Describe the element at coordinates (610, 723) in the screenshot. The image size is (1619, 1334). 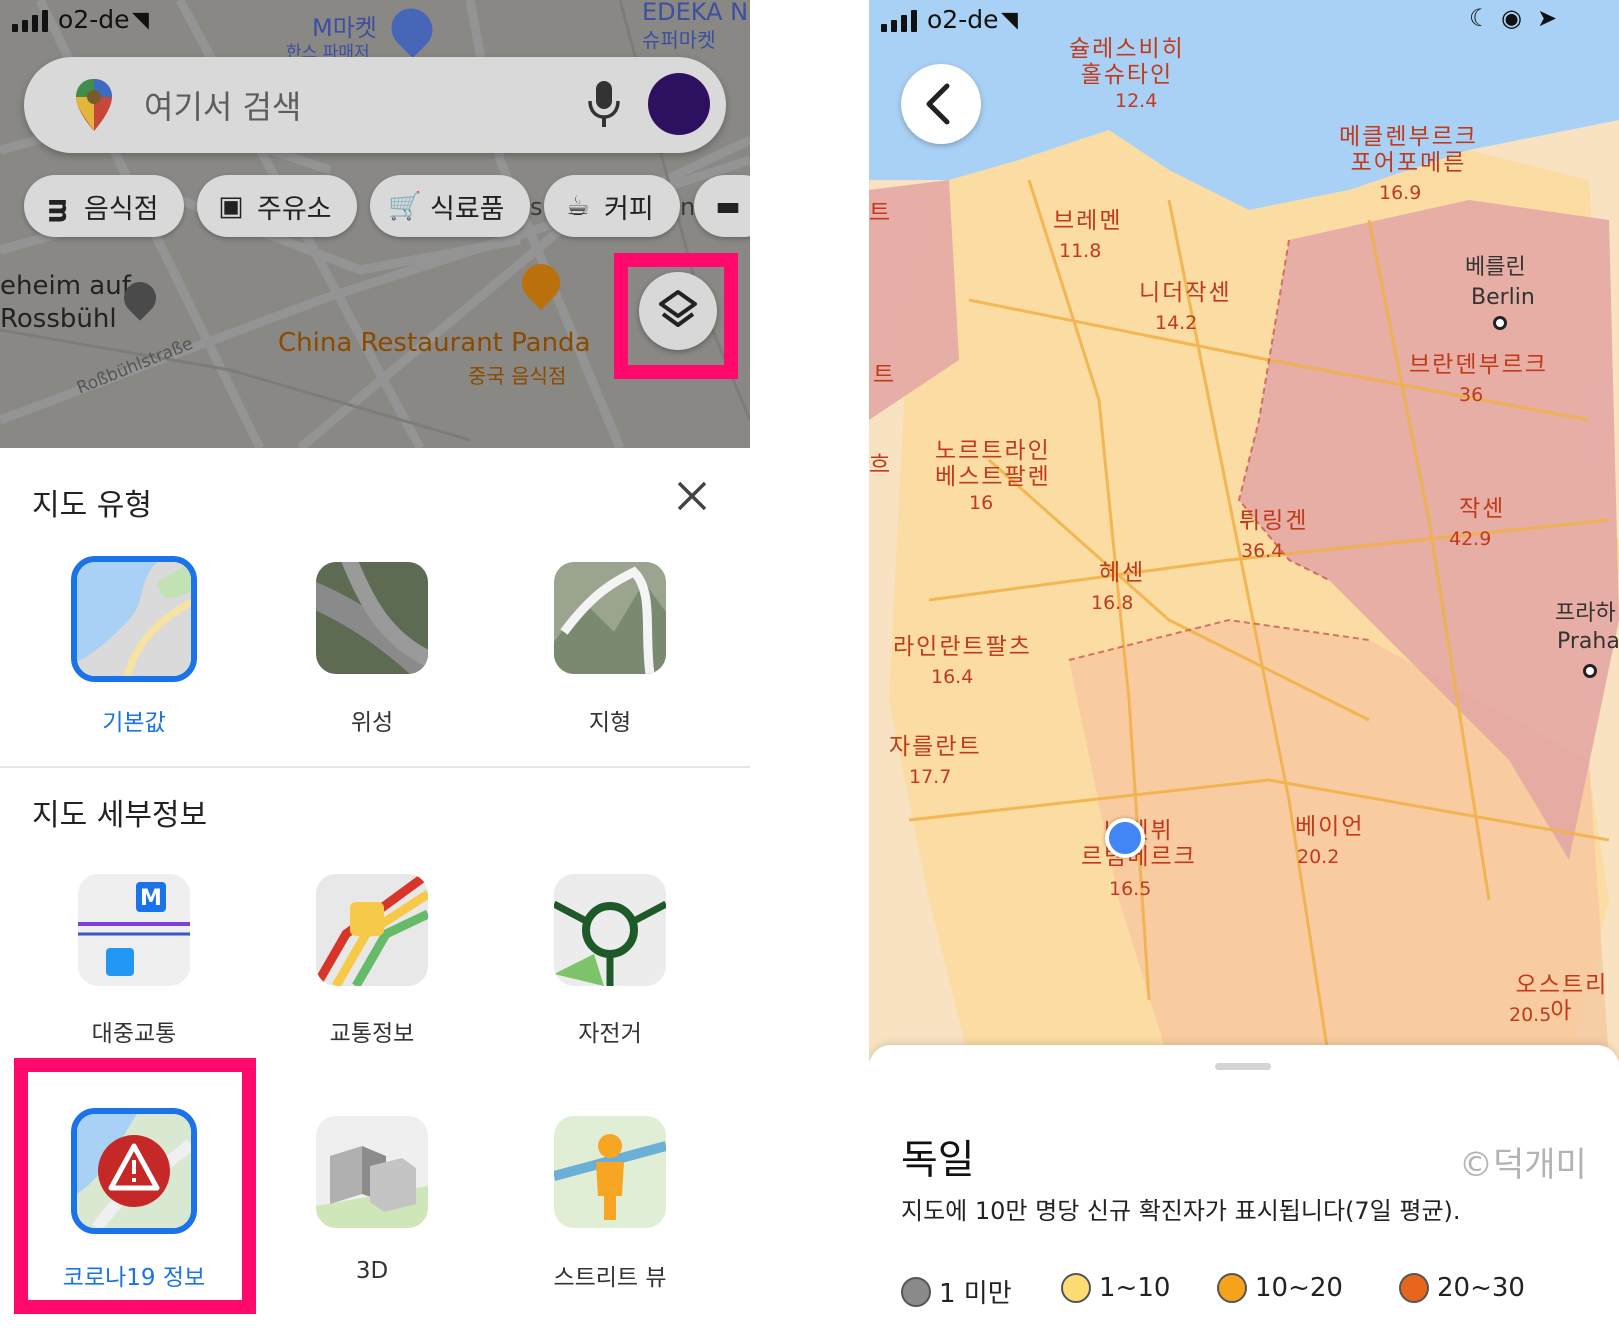
I see `map-type-label: 지형` at that location.